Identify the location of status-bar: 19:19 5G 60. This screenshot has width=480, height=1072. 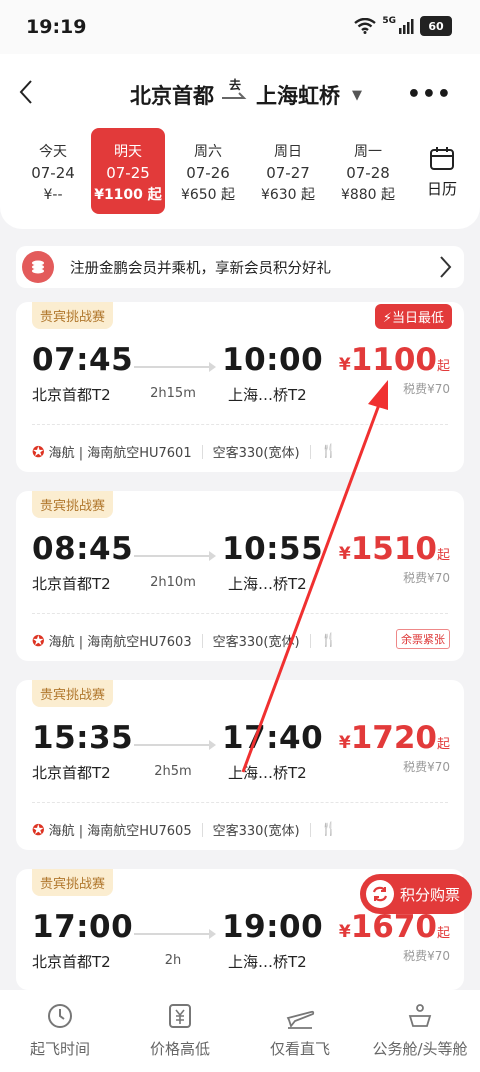
(240, 27).